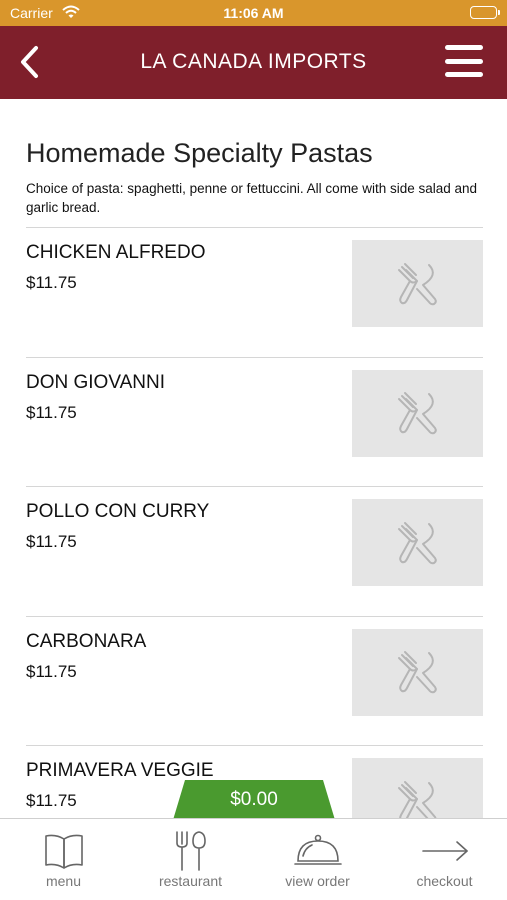 Image resolution: width=507 pixels, height=900 pixels. I want to click on clock: 11:06 AM, so click(253, 13).